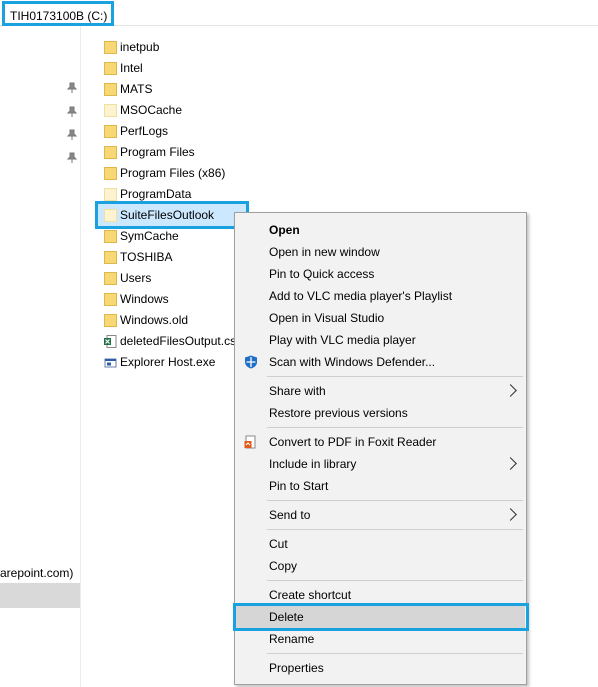  I want to click on menu-label: Cut, so click(278, 544).